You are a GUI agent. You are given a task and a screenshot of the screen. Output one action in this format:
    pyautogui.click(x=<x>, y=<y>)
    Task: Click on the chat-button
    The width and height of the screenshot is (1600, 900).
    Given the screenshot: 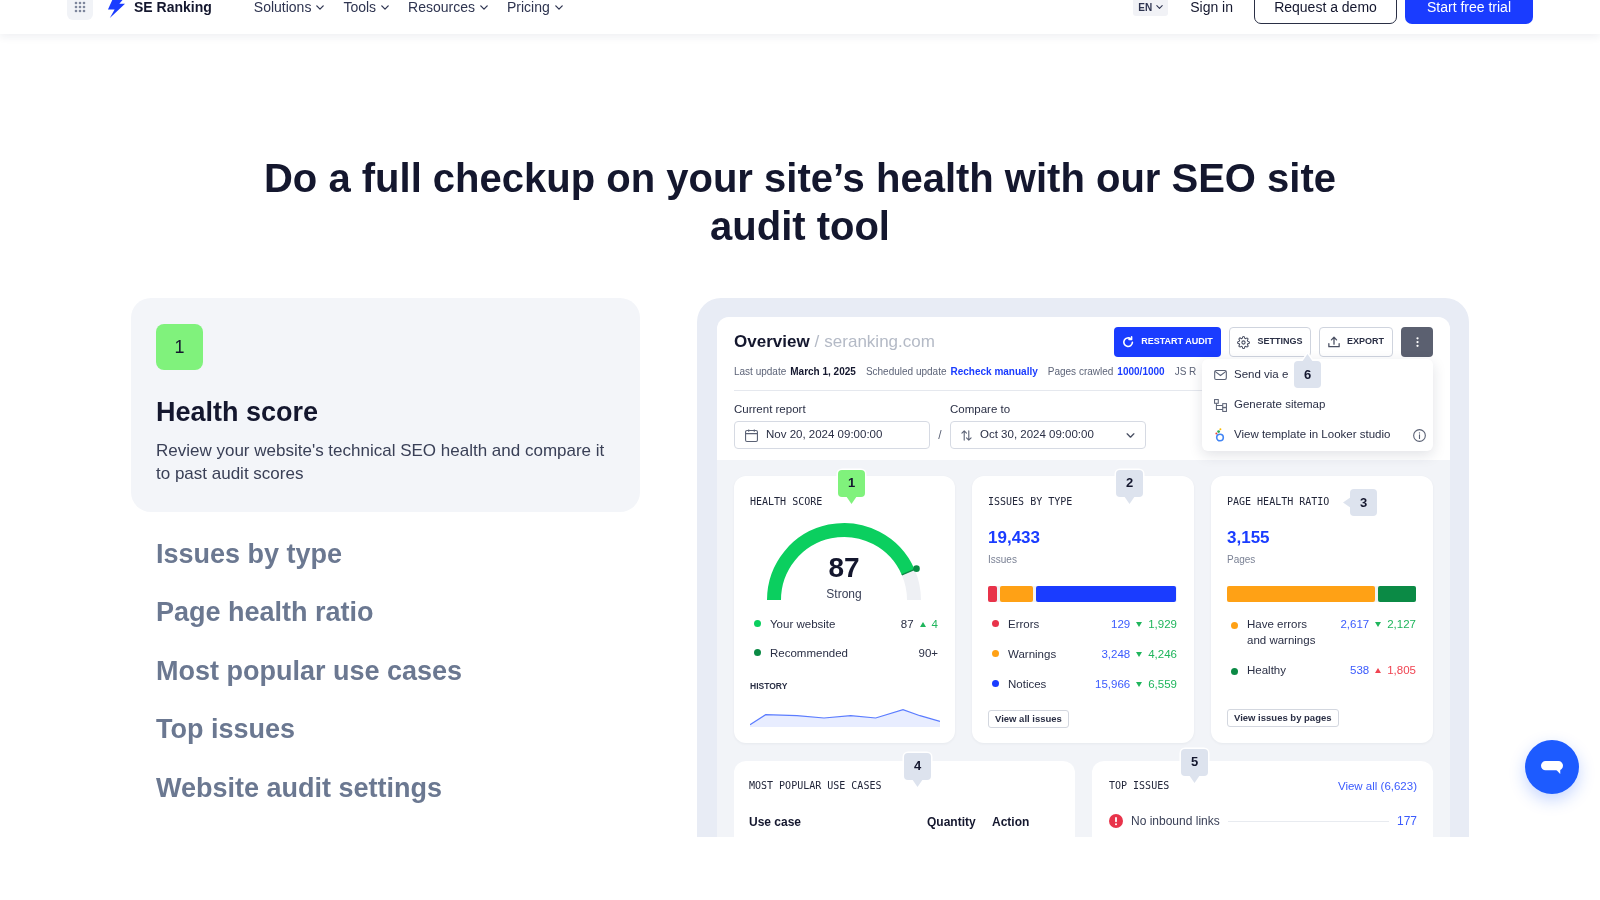 What is the action you would take?
    pyautogui.click(x=1552, y=767)
    